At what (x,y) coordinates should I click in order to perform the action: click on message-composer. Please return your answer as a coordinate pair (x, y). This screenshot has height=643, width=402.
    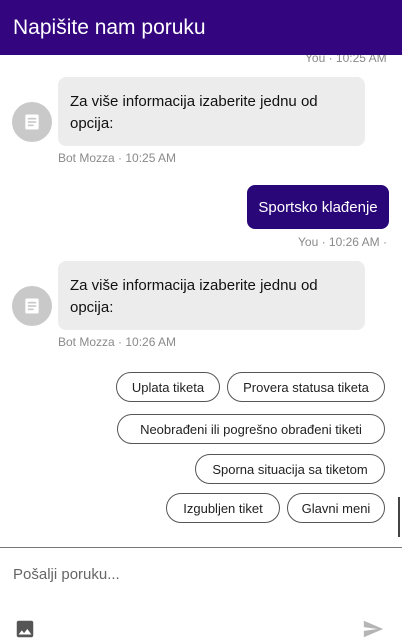
    Looking at the image, I should click on (201, 595).